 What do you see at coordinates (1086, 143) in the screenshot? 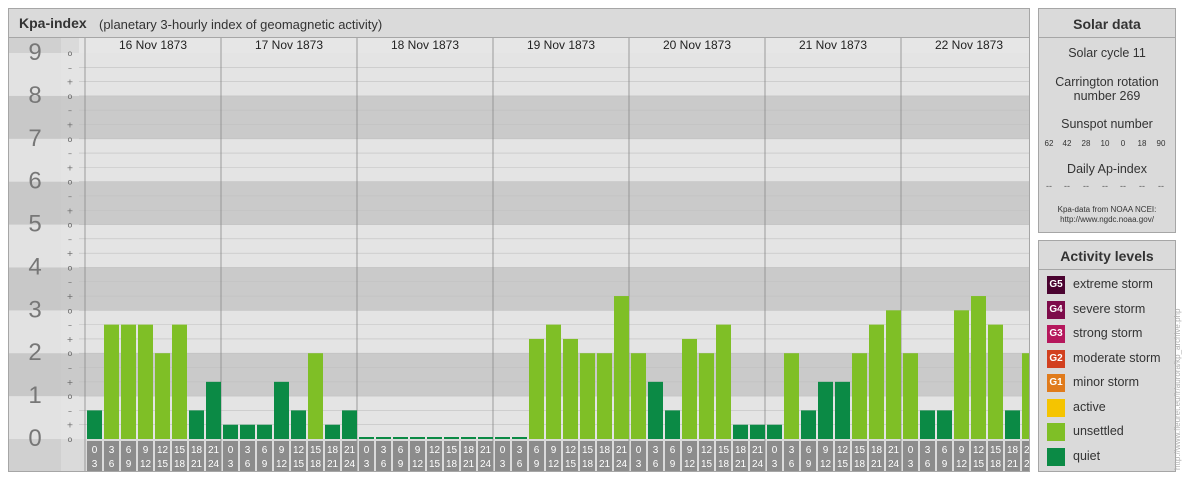
I see `sunspot-value: 28` at bounding box center [1086, 143].